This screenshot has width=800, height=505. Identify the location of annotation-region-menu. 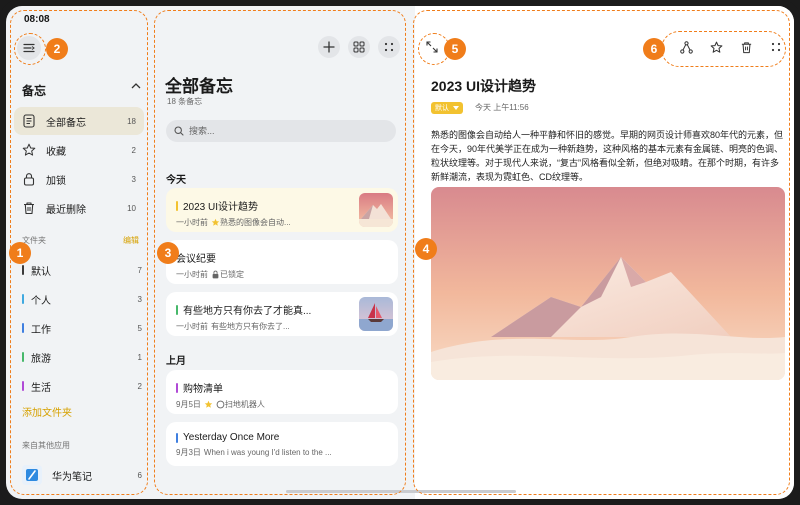
(30, 49).